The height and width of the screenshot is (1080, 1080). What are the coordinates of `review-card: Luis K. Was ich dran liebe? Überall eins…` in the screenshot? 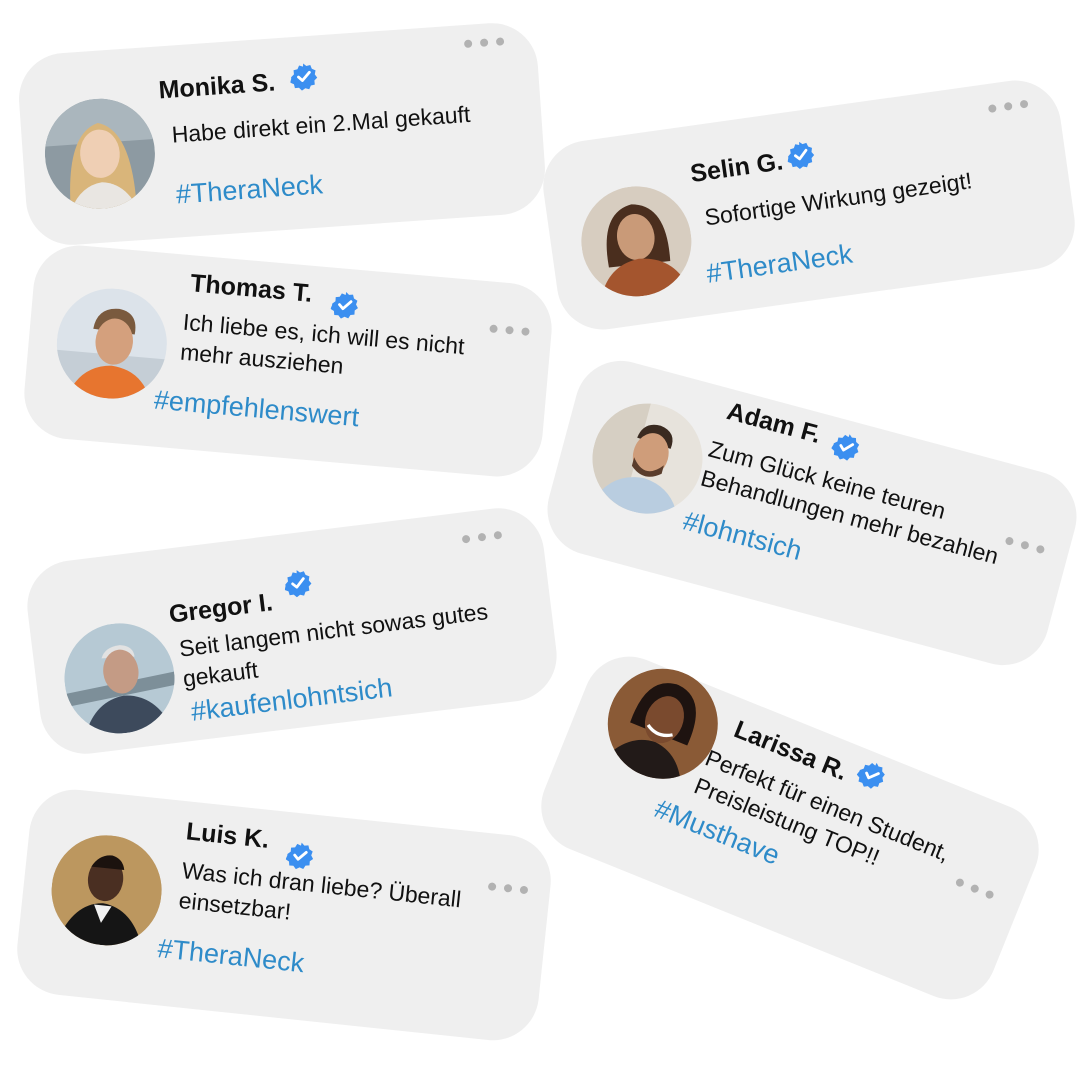 It's located at (284, 915).